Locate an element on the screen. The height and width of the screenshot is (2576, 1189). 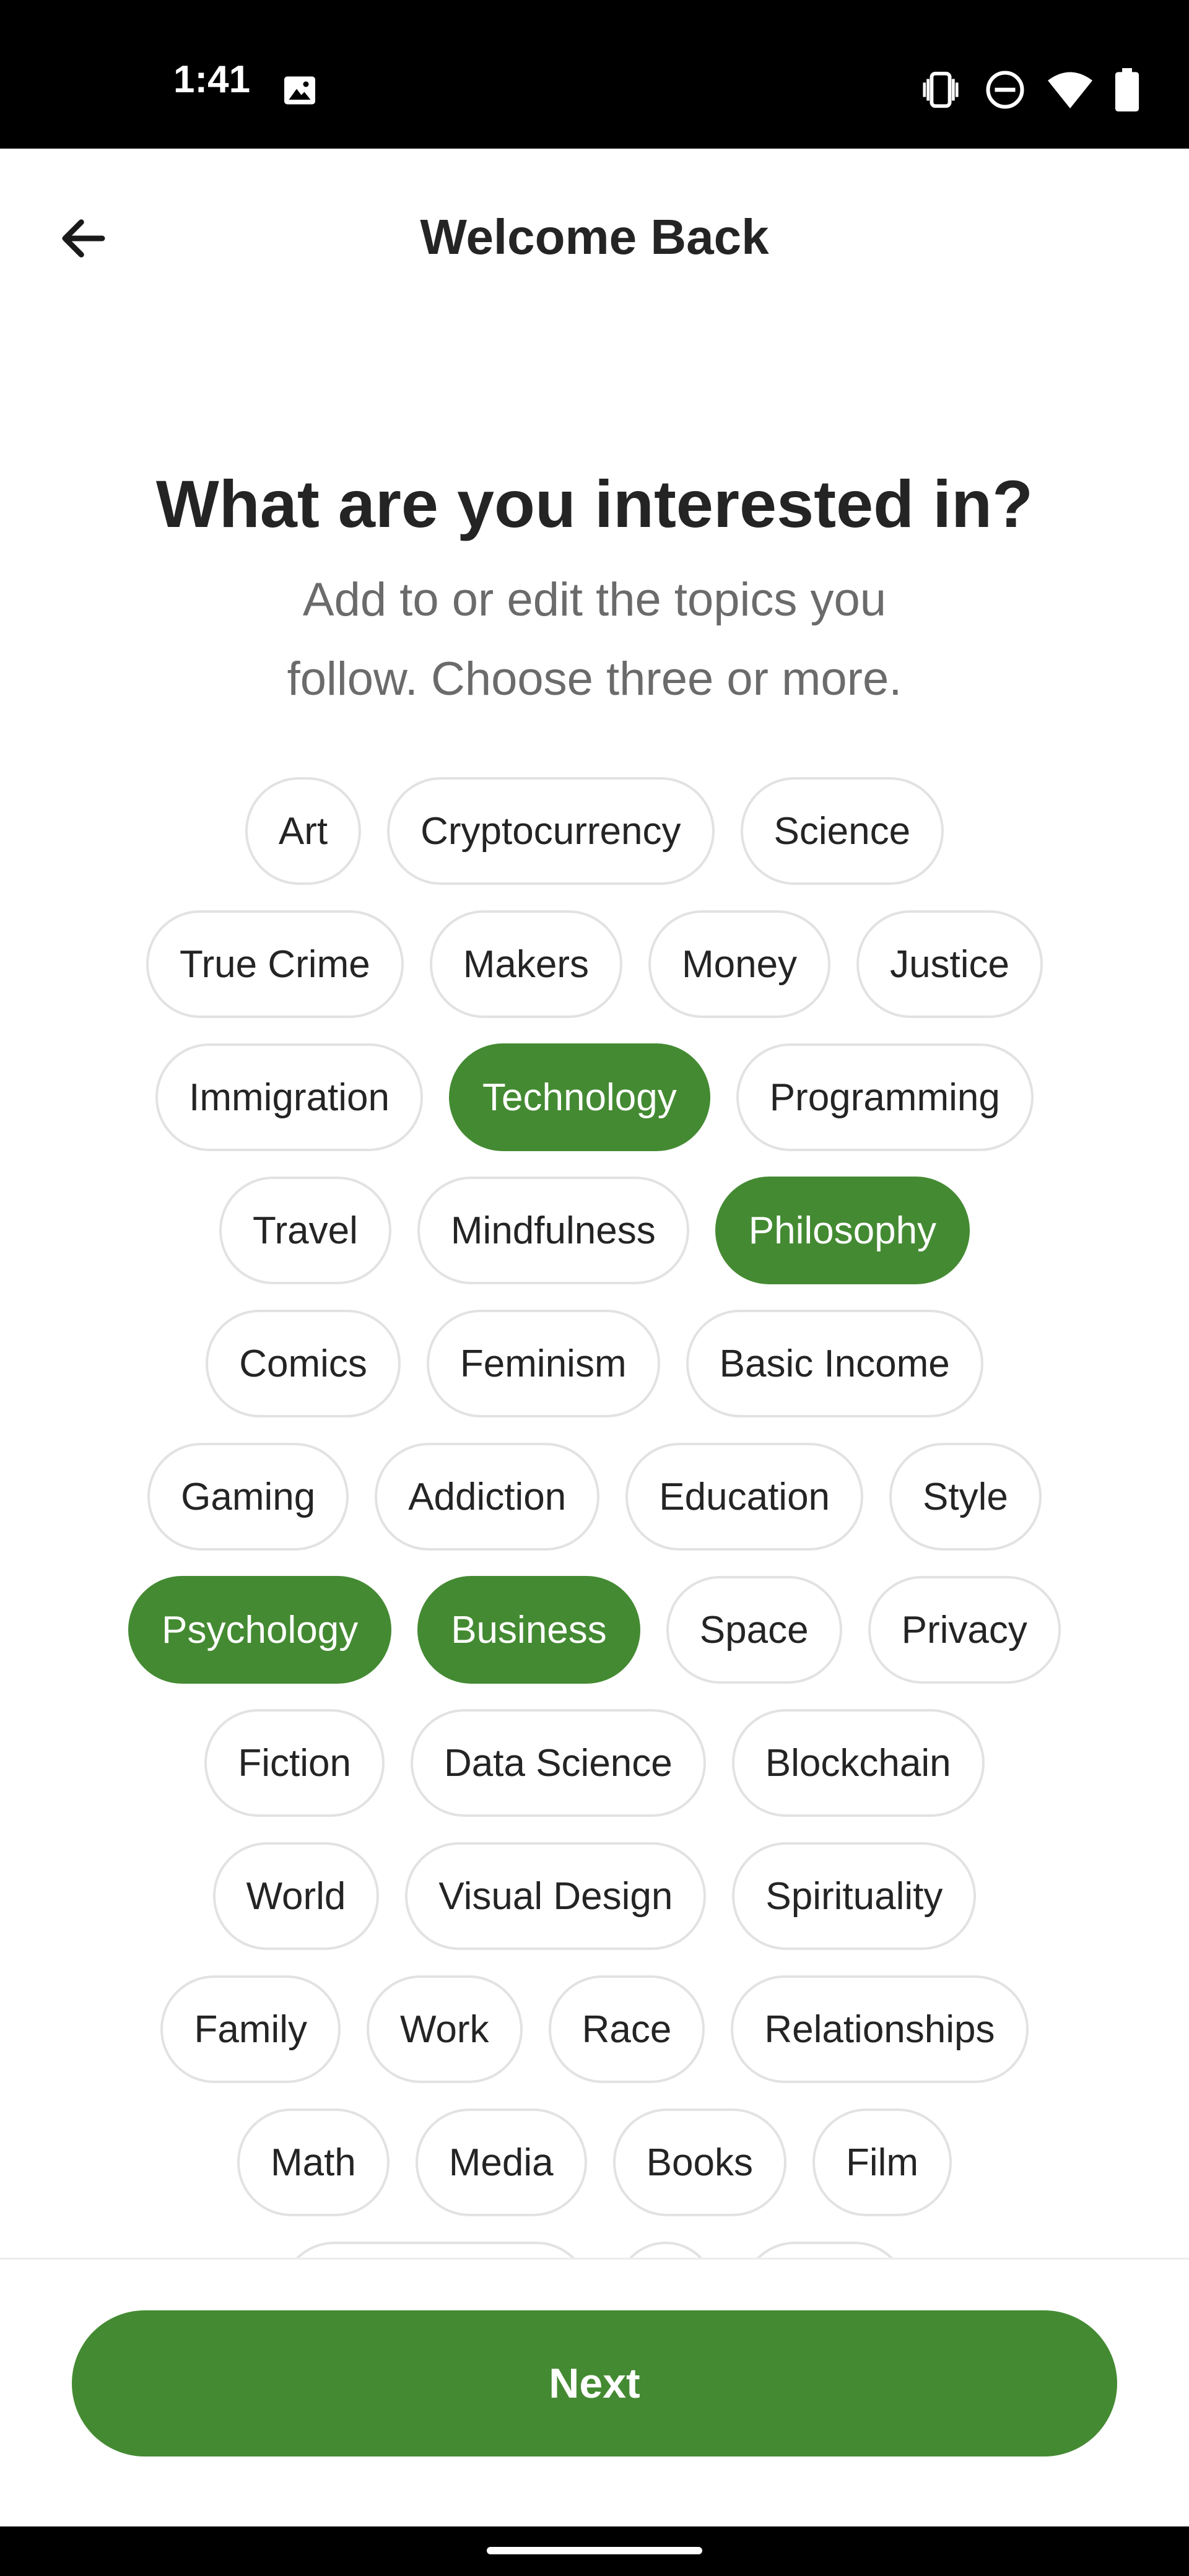
topic-chip: Race is located at coordinates (626, 2029).